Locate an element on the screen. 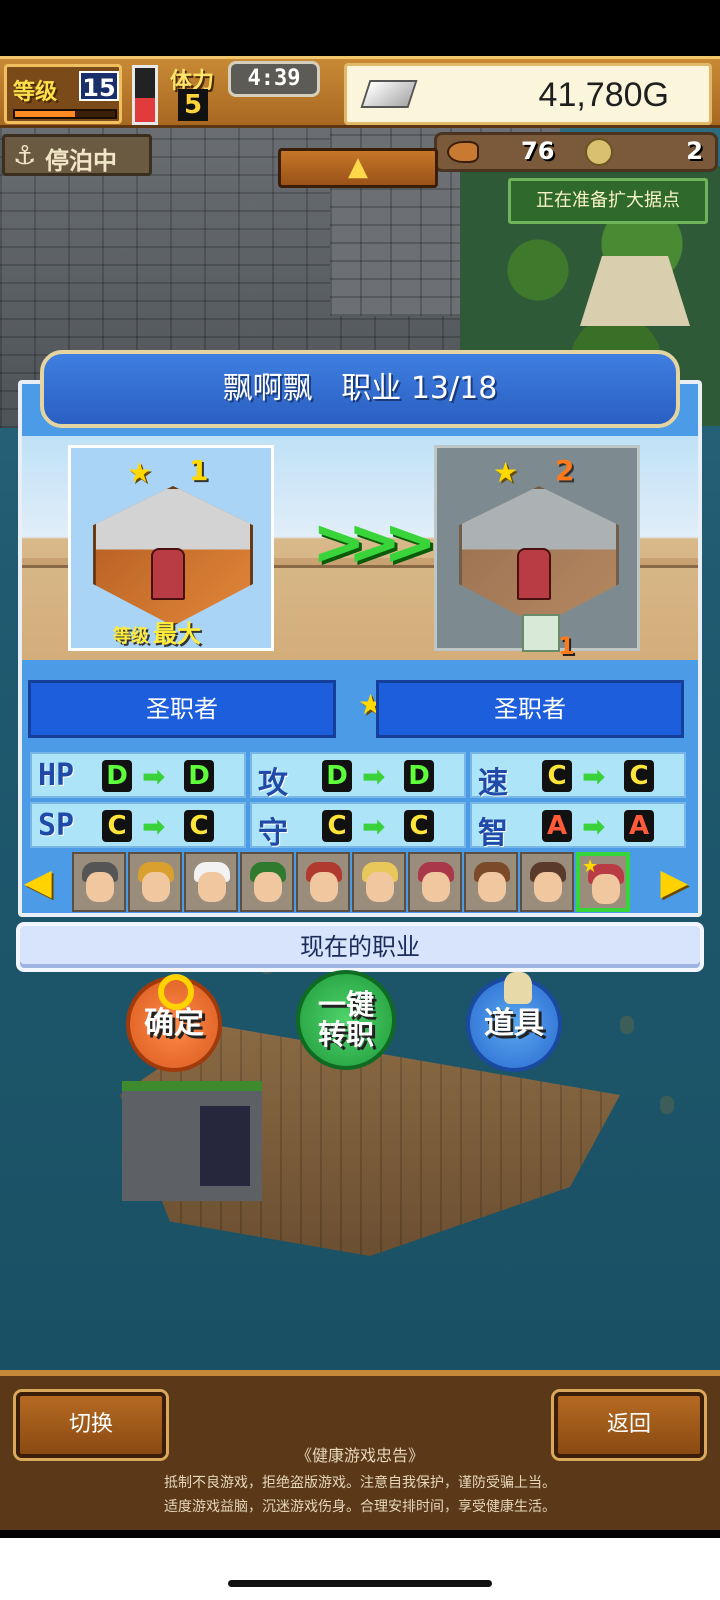 Image resolution: width=720 pixels, height=1600 pixels. character-sprite is located at coordinates (534, 574).